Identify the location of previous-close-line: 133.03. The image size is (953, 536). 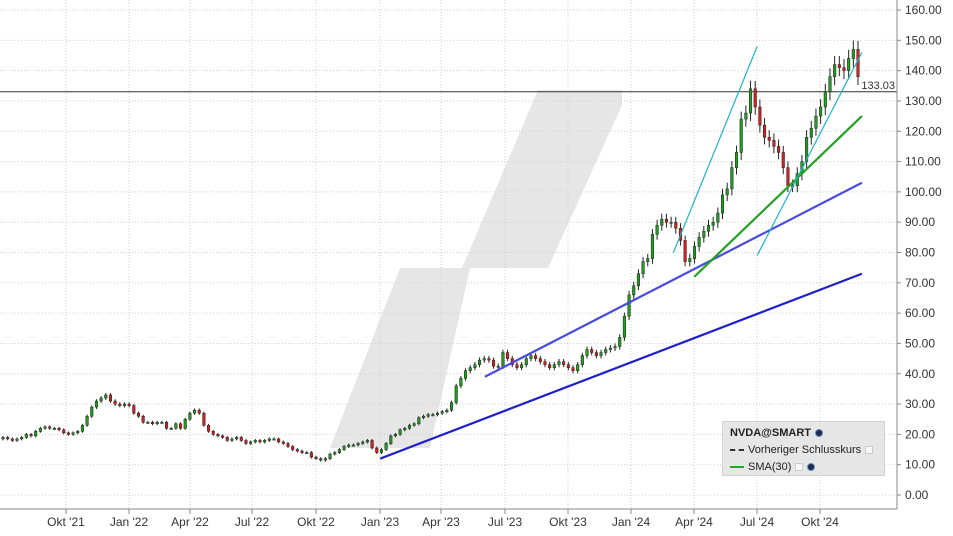
(448, 86).